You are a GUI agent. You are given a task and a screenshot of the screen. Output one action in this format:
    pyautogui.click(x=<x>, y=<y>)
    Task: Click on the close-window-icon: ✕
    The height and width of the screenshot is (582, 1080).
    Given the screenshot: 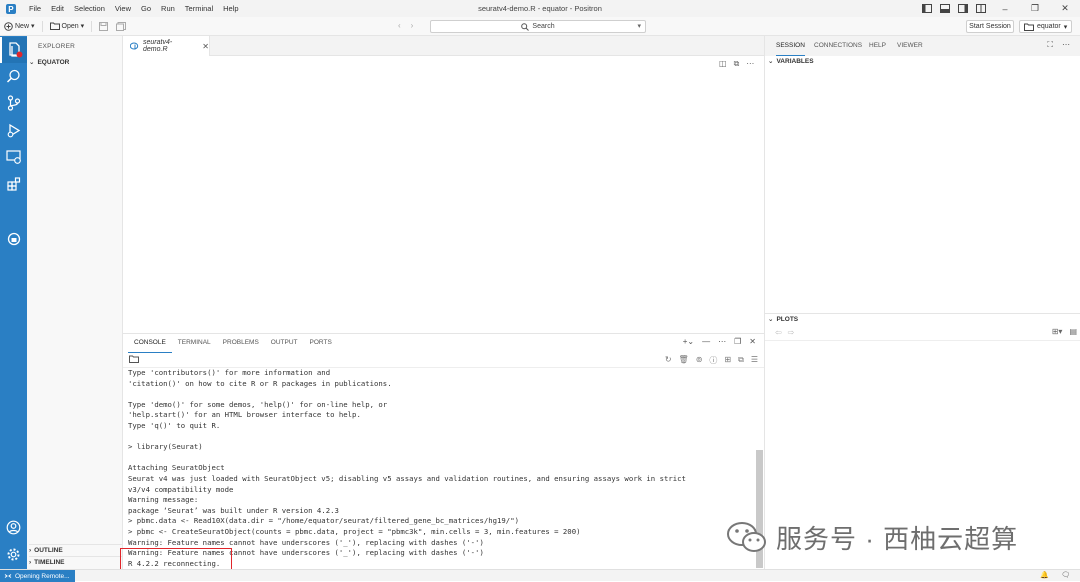 What is the action you would take?
    pyautogui.click(x=1065, y=8)
    